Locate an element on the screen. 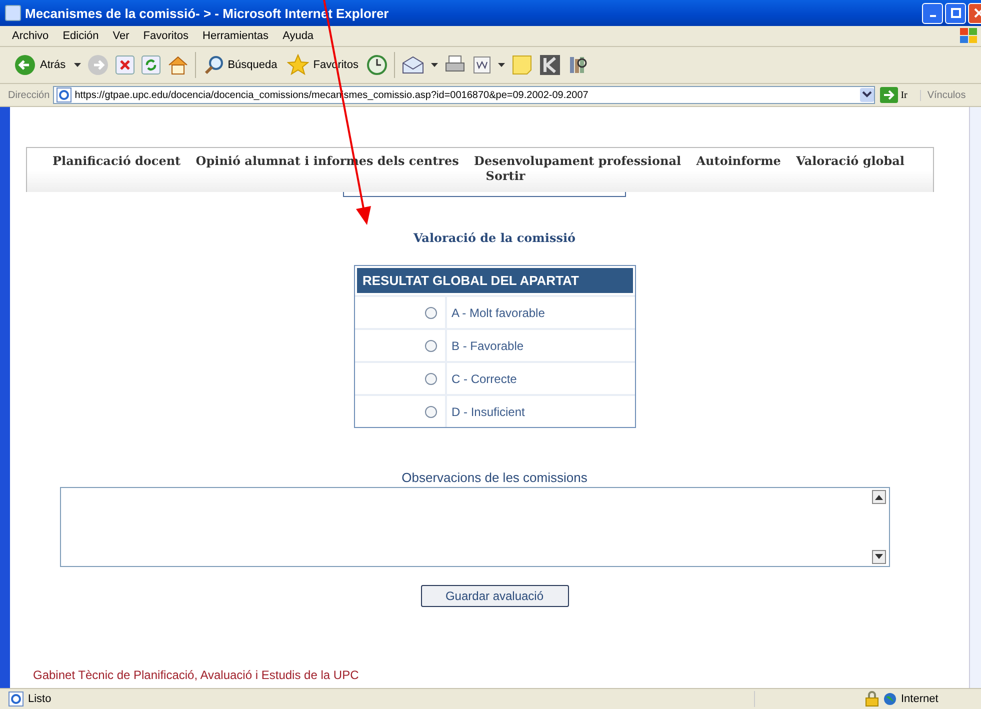  links-label: Vínculos is located at coordinates (943, 95).